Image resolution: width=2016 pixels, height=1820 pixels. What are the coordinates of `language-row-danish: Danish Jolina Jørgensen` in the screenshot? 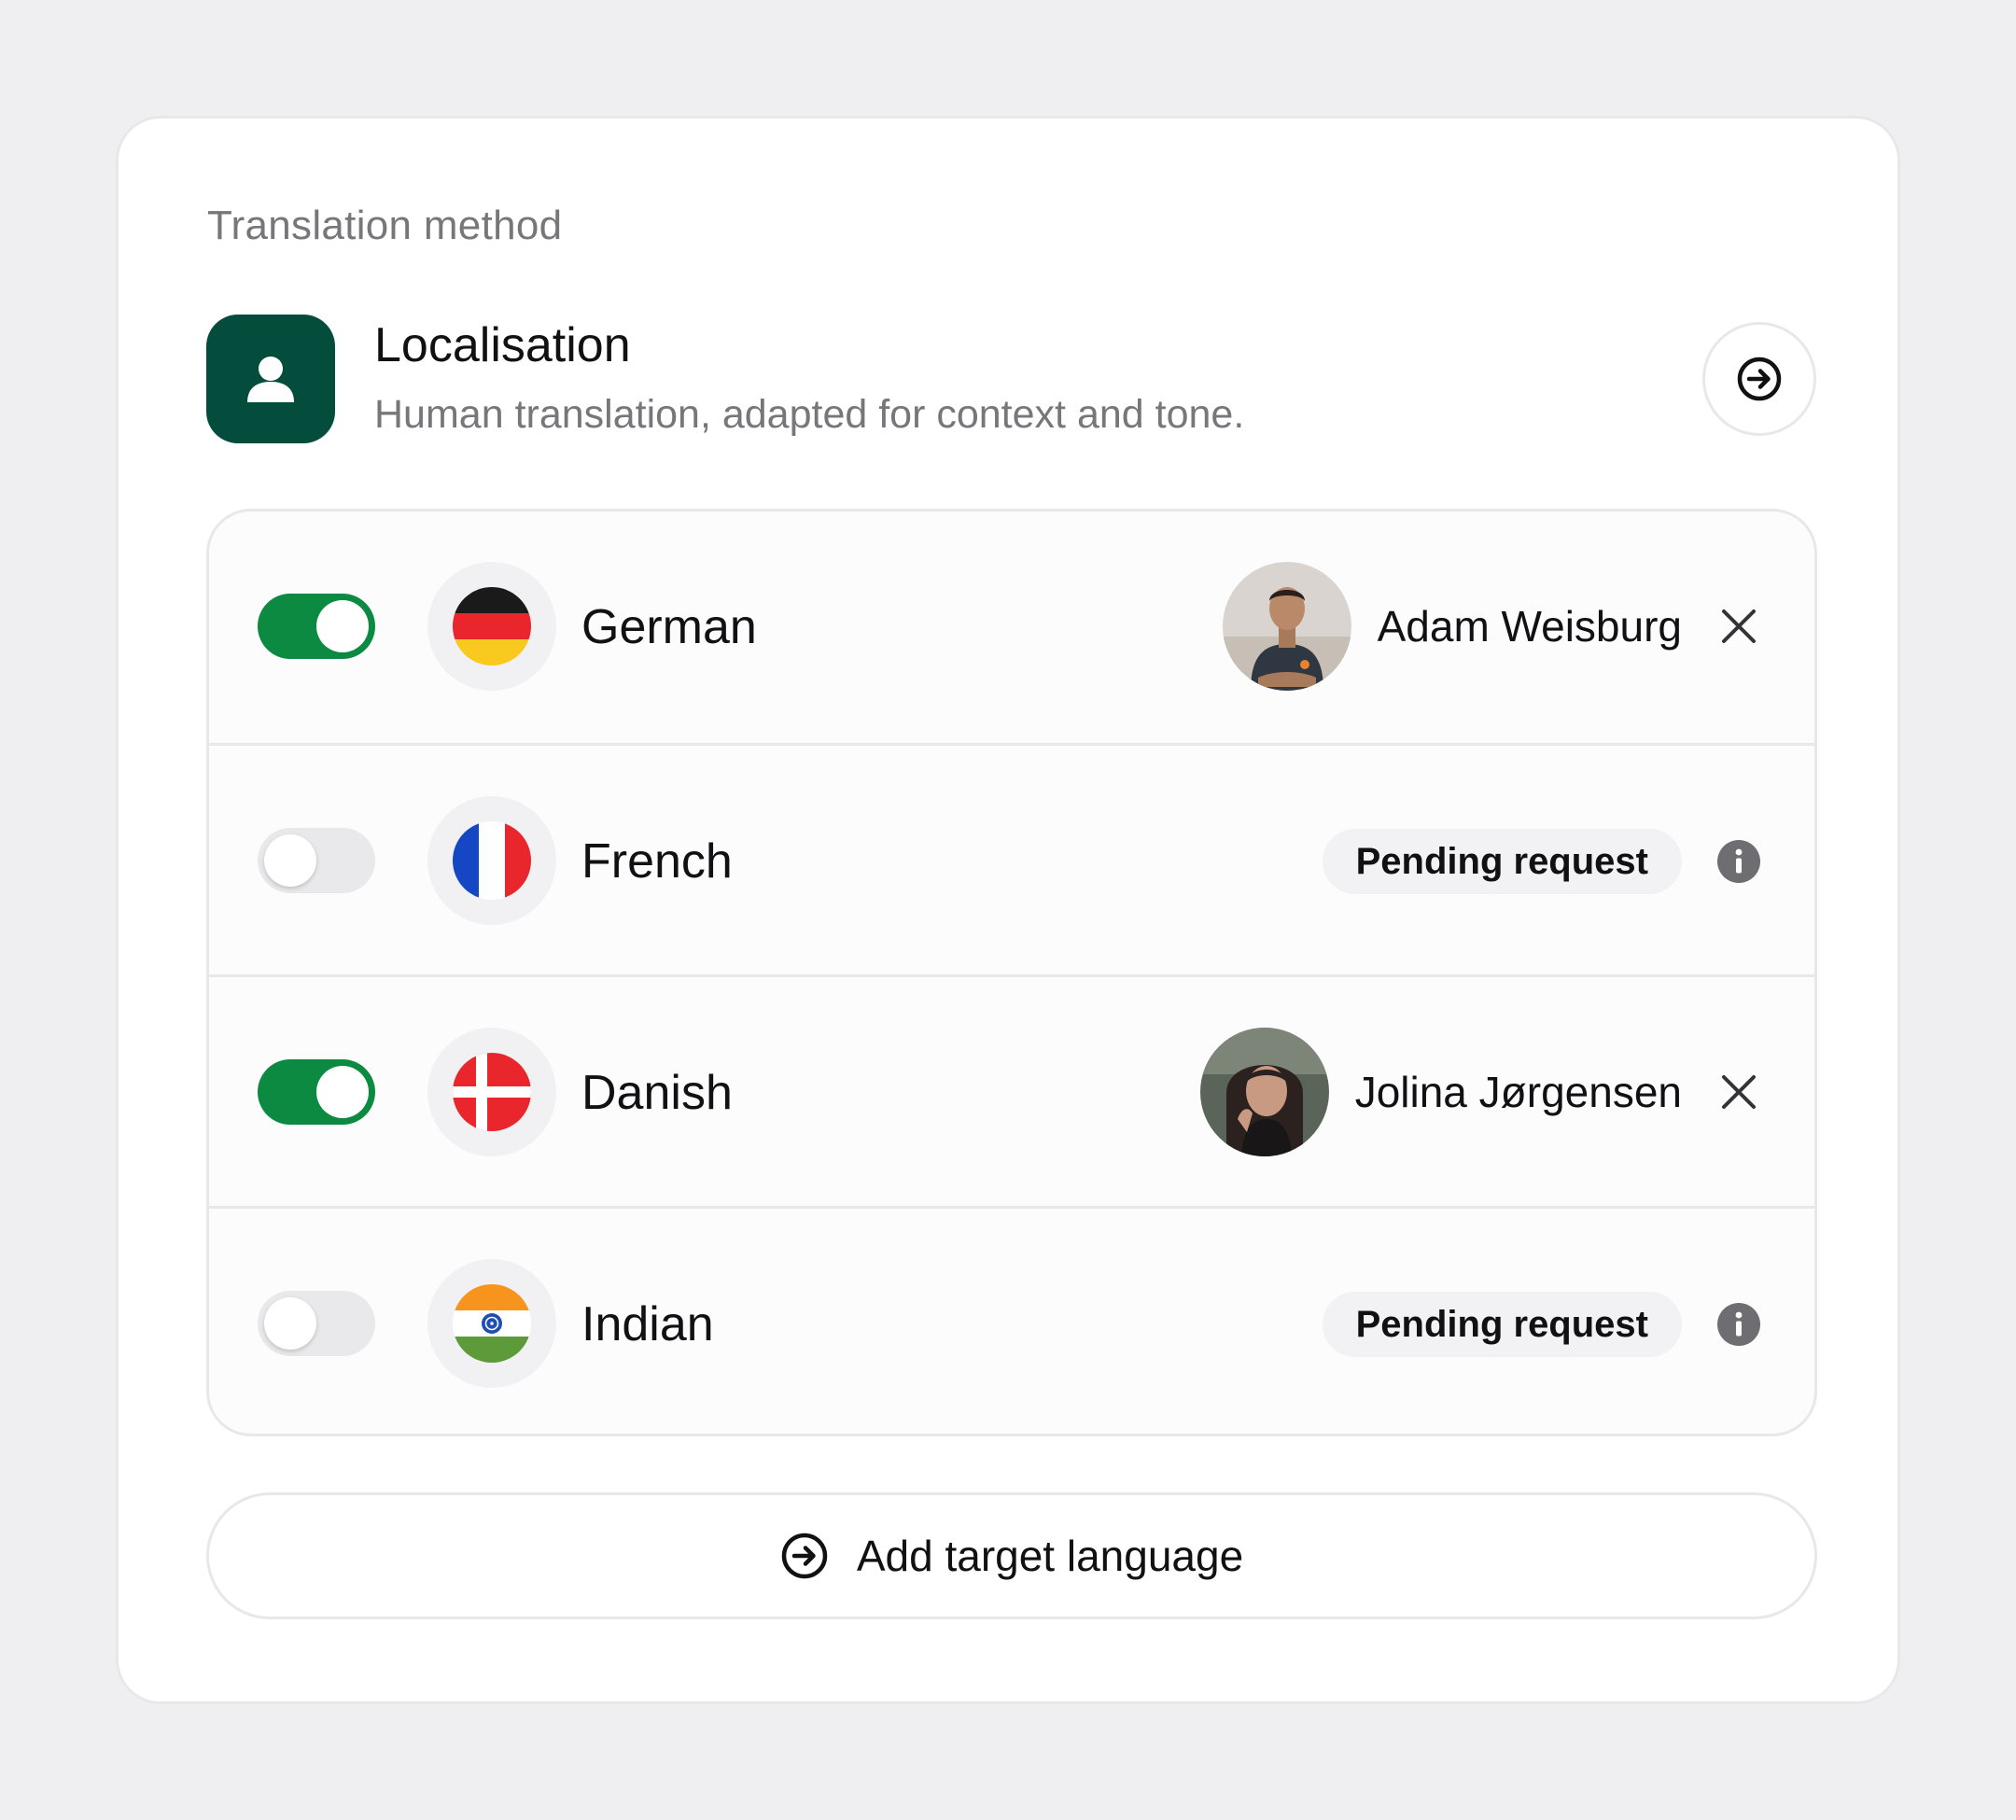 It's located at (1011, 1090).